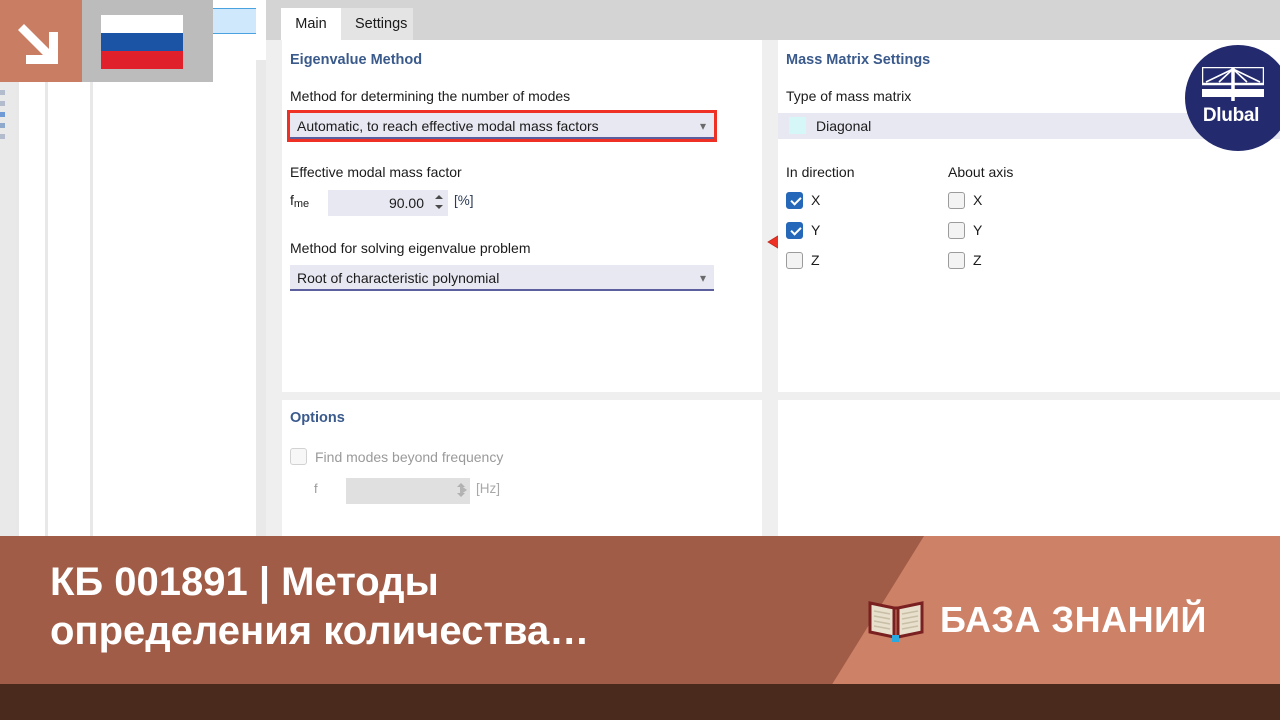  Describe the element at coordinates (978, 230) in the screenshot. I see `label-about-axis-y: Y` at that location.